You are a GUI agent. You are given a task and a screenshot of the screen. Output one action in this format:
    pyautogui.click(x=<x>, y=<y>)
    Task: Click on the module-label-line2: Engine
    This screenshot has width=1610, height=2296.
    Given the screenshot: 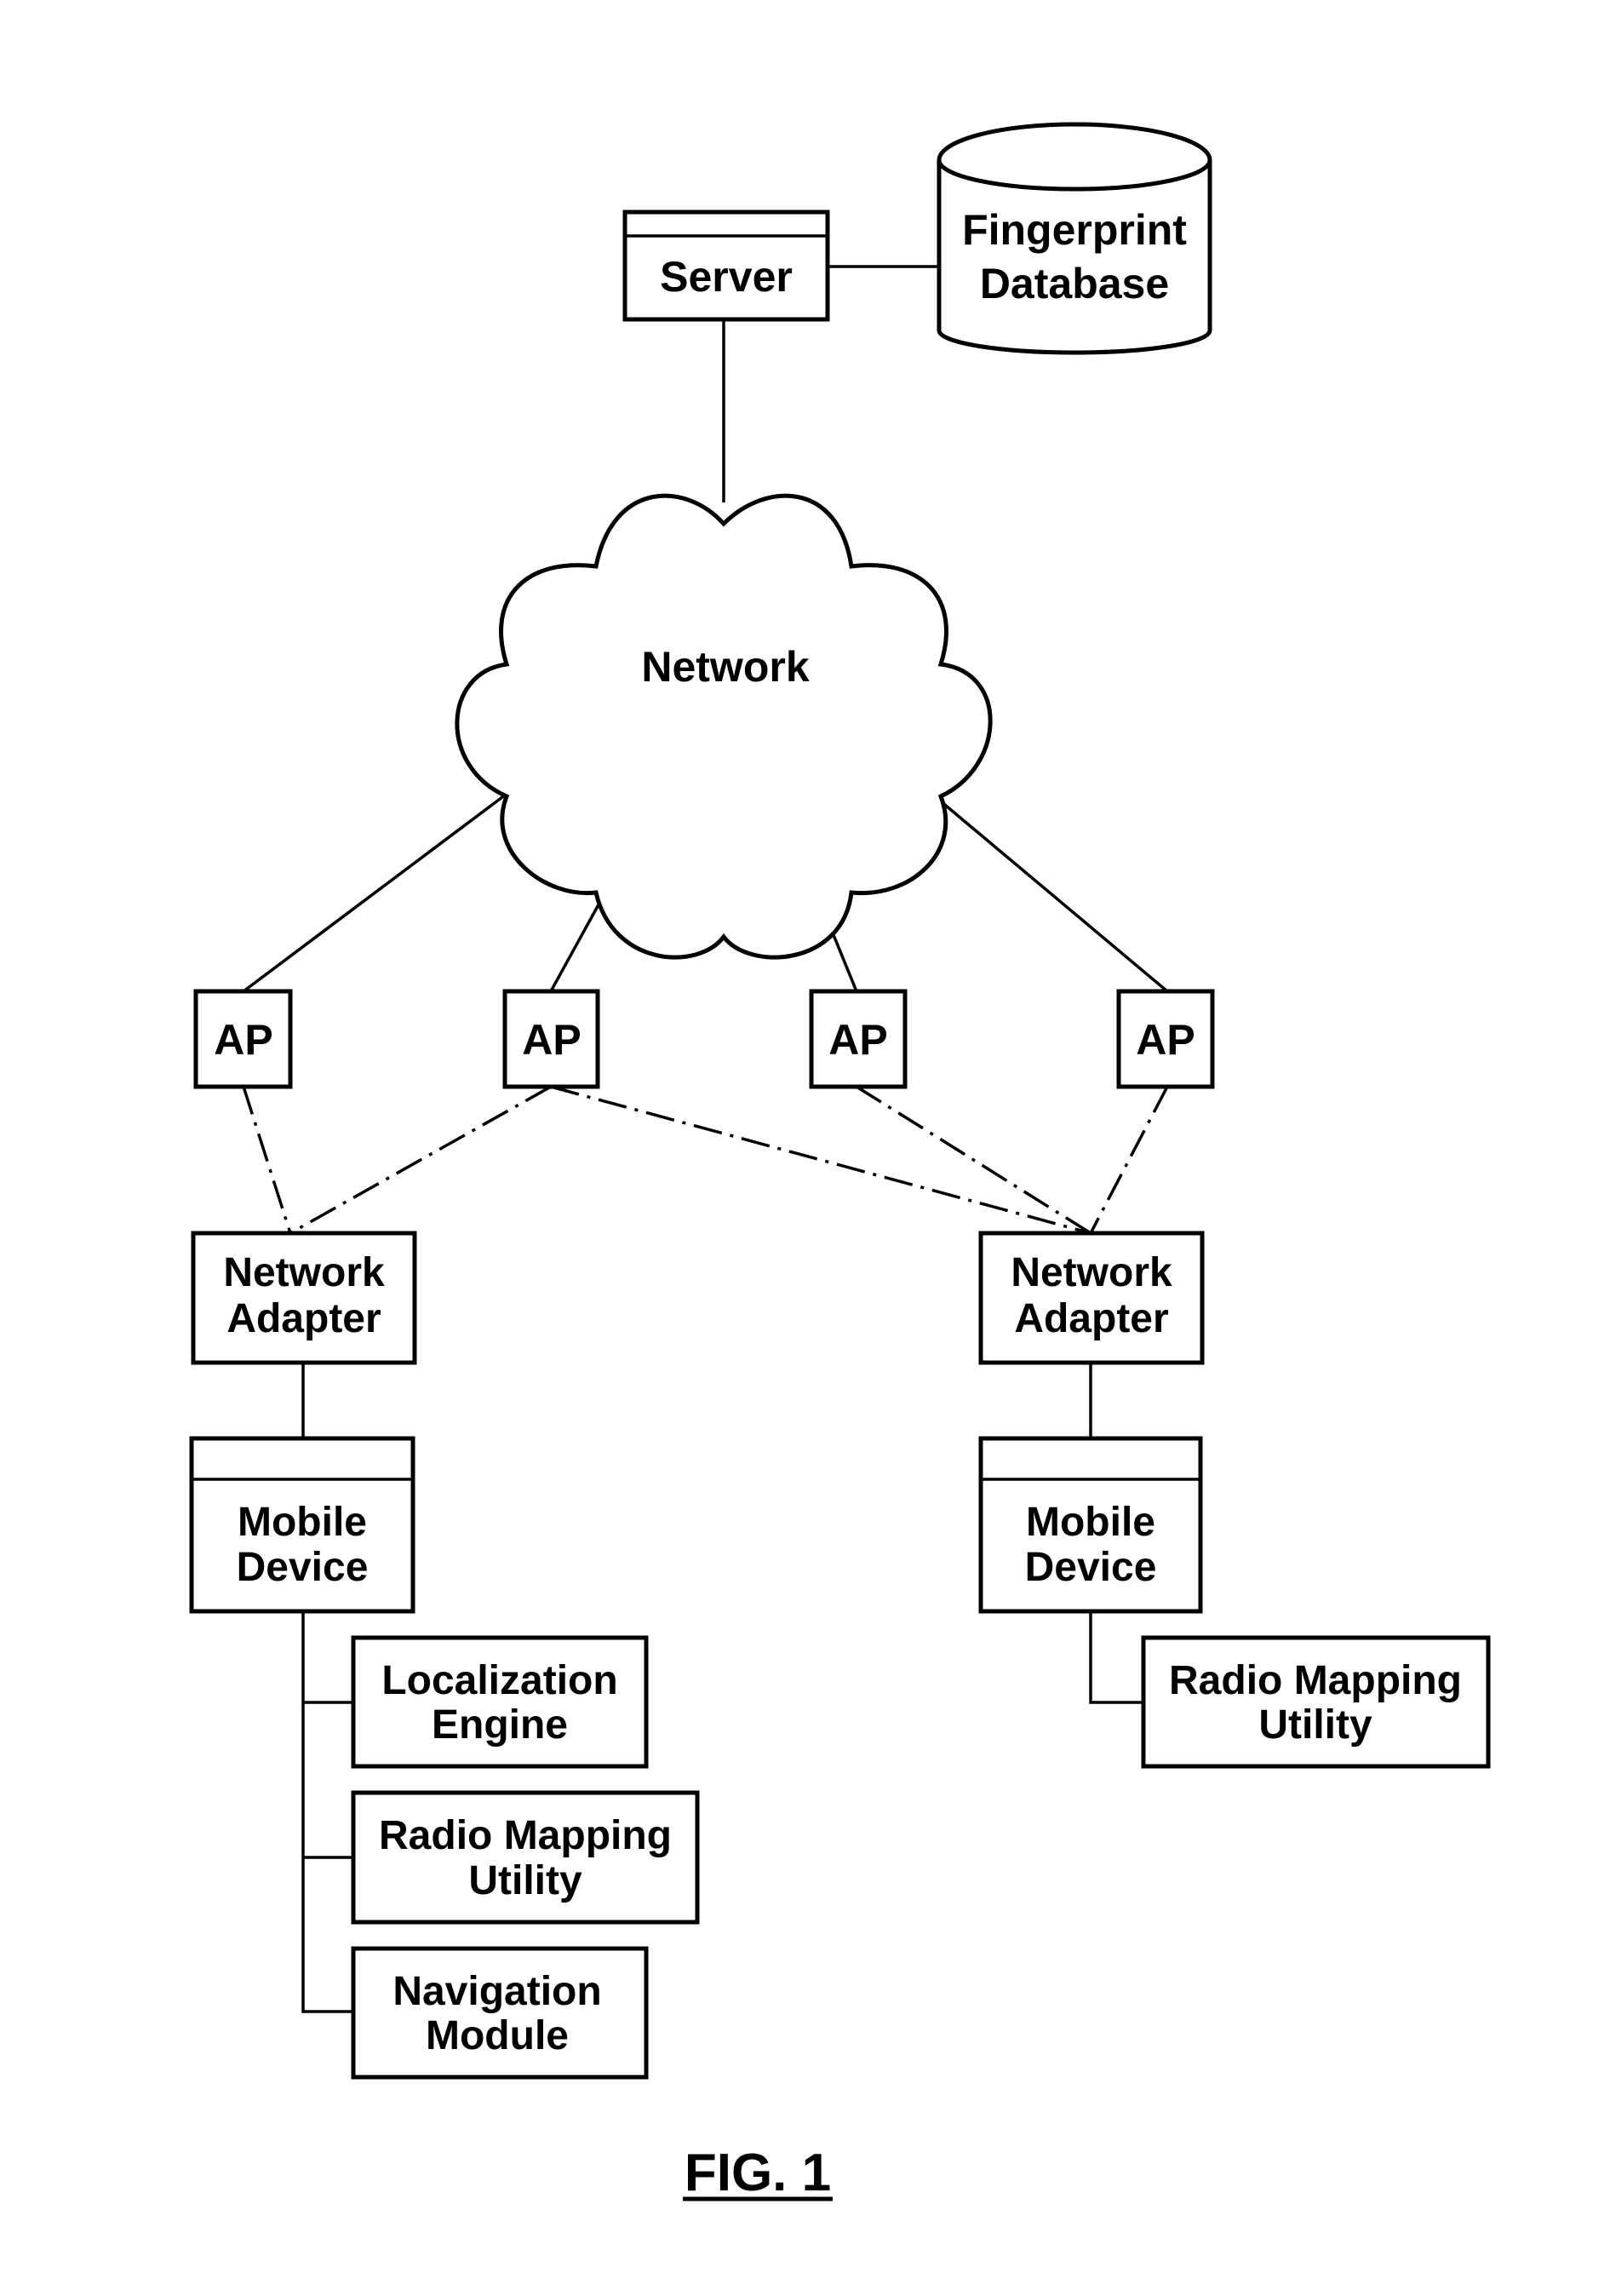 What is the action you would take?
    pyautogui.click(x=500, y=1725)
    